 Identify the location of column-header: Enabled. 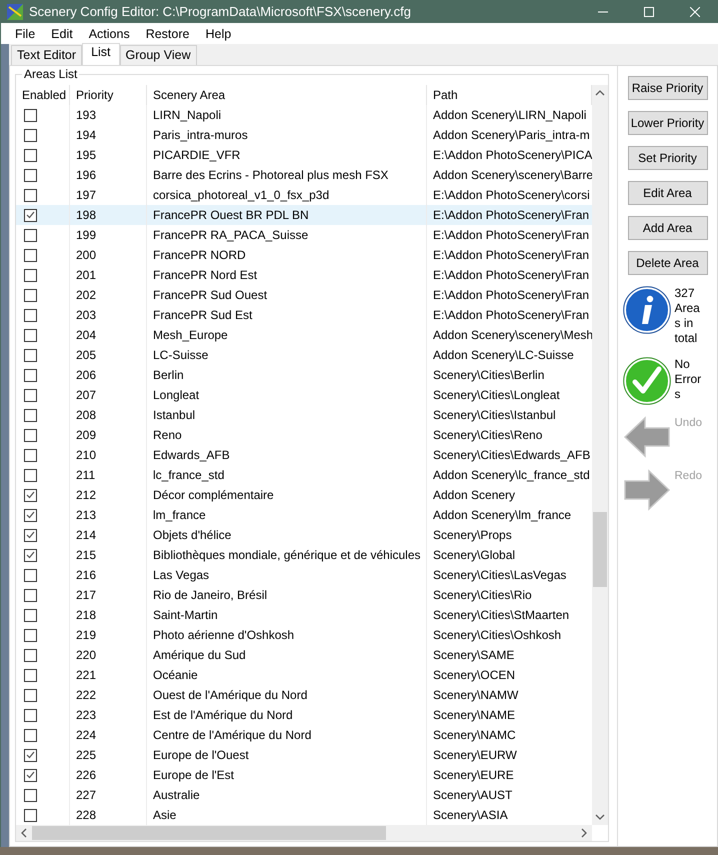
(43, 95).